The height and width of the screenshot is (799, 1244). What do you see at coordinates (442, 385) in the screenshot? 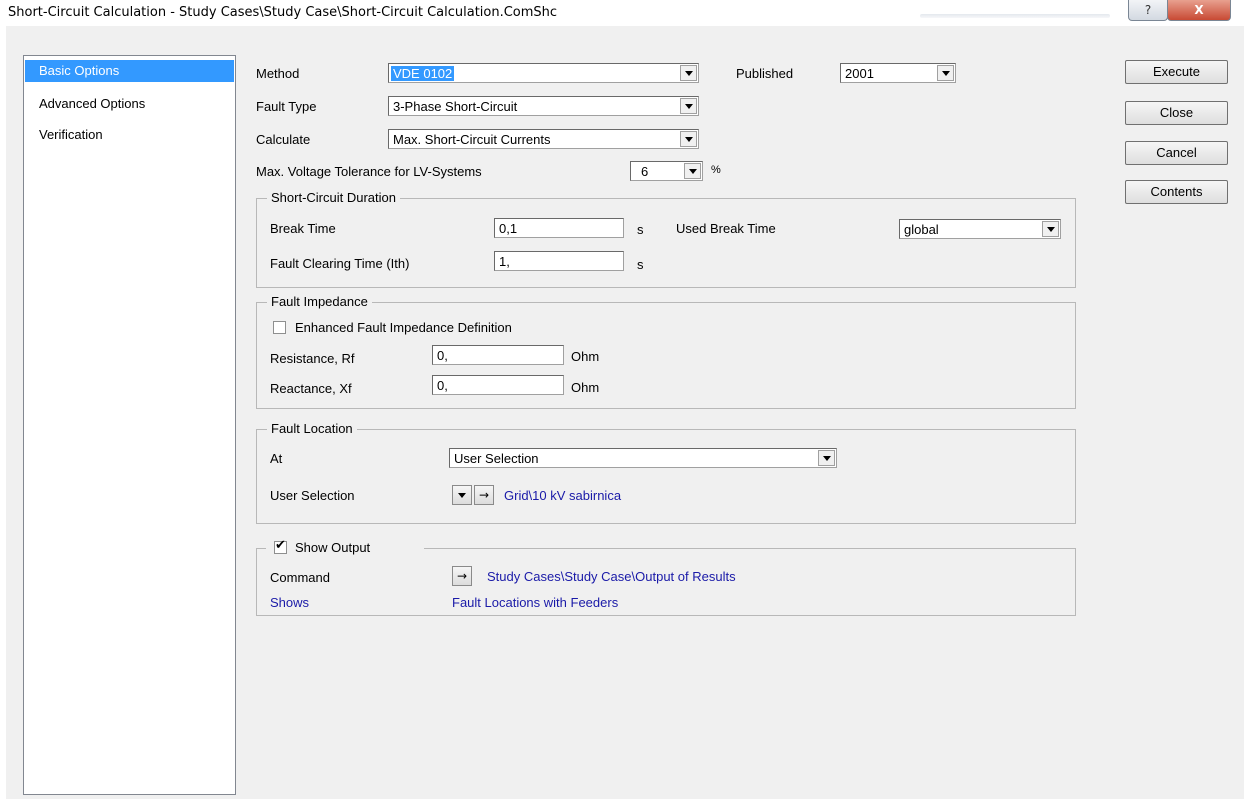
I see `reactance-value: 0,` at bounding box center [442, 385].